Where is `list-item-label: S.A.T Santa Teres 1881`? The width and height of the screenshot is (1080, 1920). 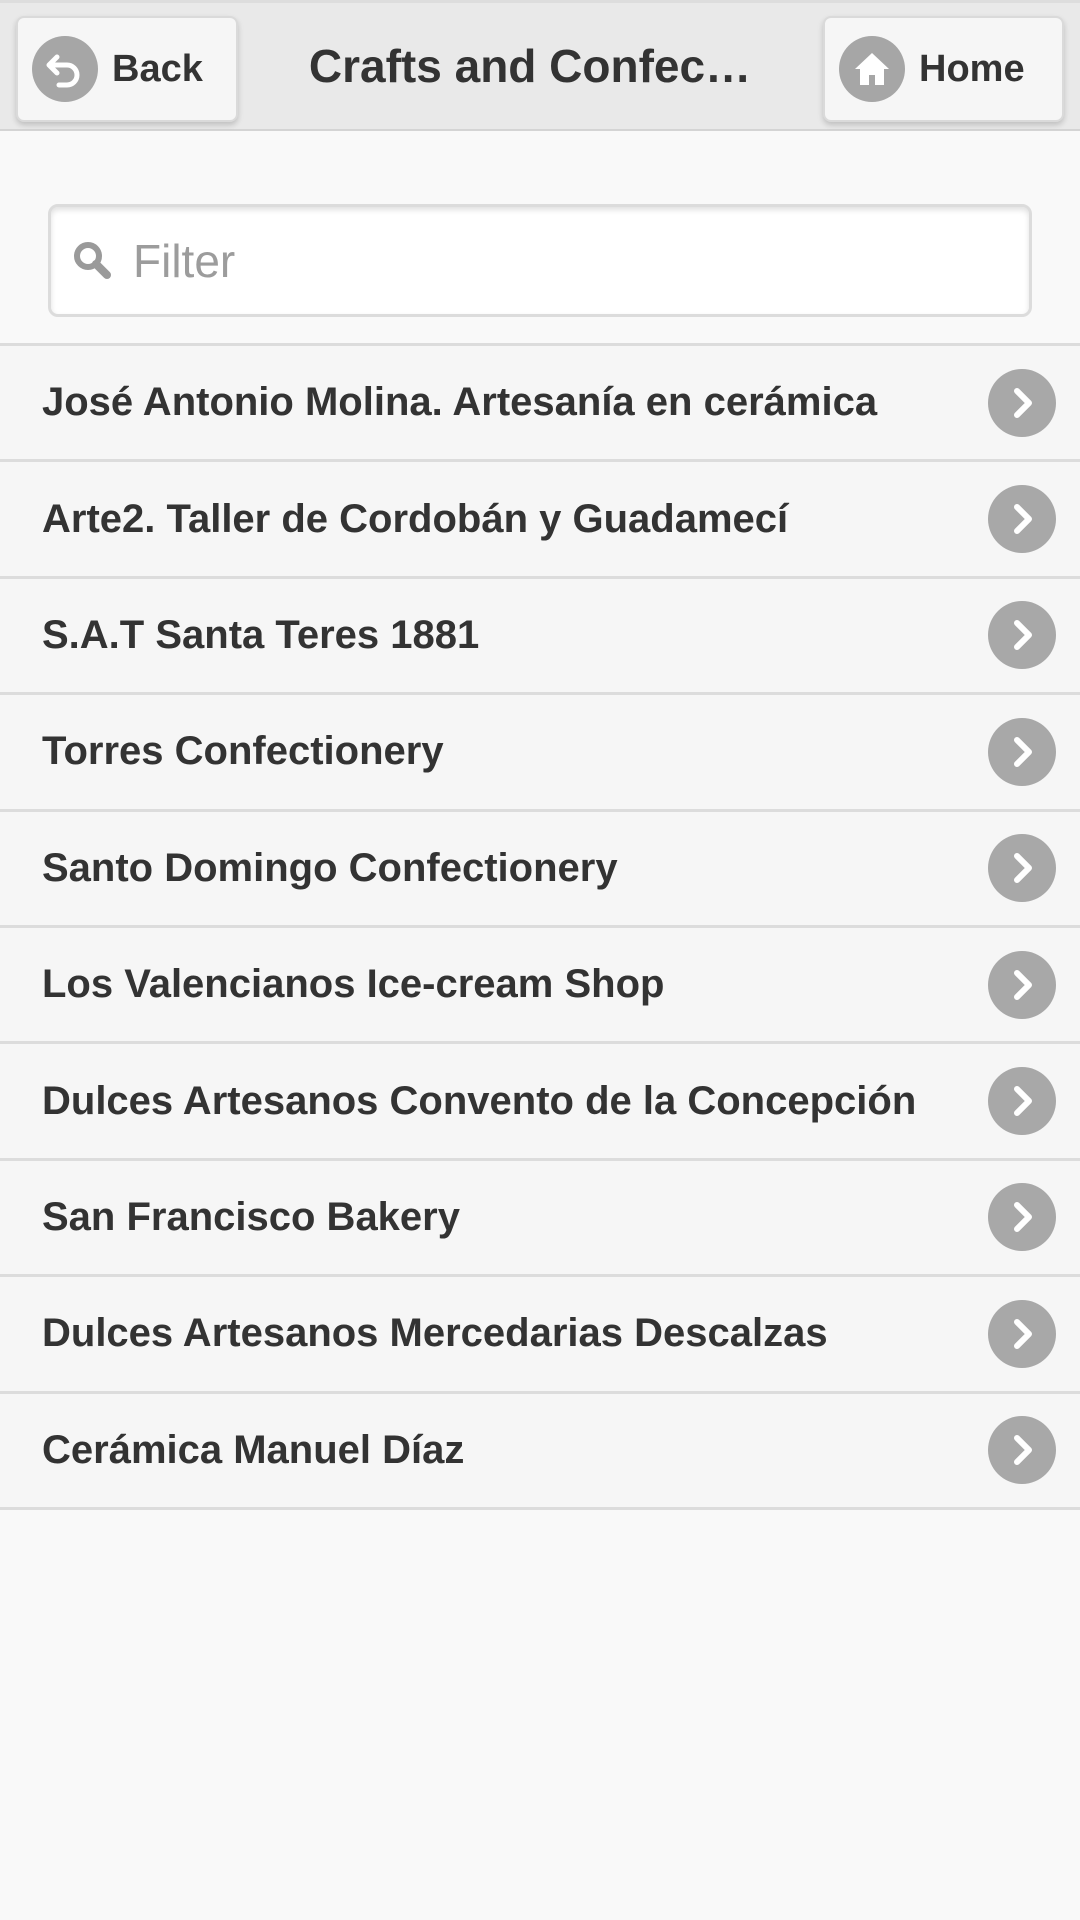
list-item-label: S.A.T Santa Teres 1881 is located at coordinates (261, 634).